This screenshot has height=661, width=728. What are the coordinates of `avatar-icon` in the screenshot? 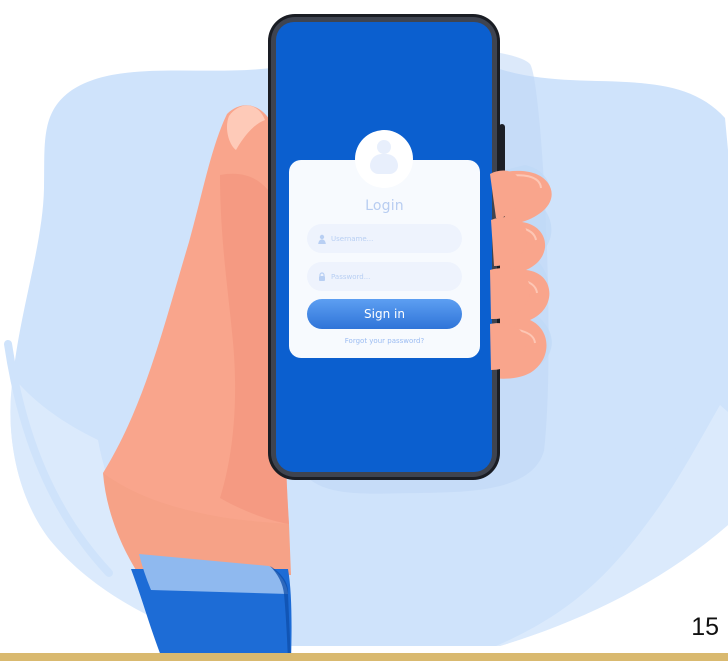 It's located at (384, 159).